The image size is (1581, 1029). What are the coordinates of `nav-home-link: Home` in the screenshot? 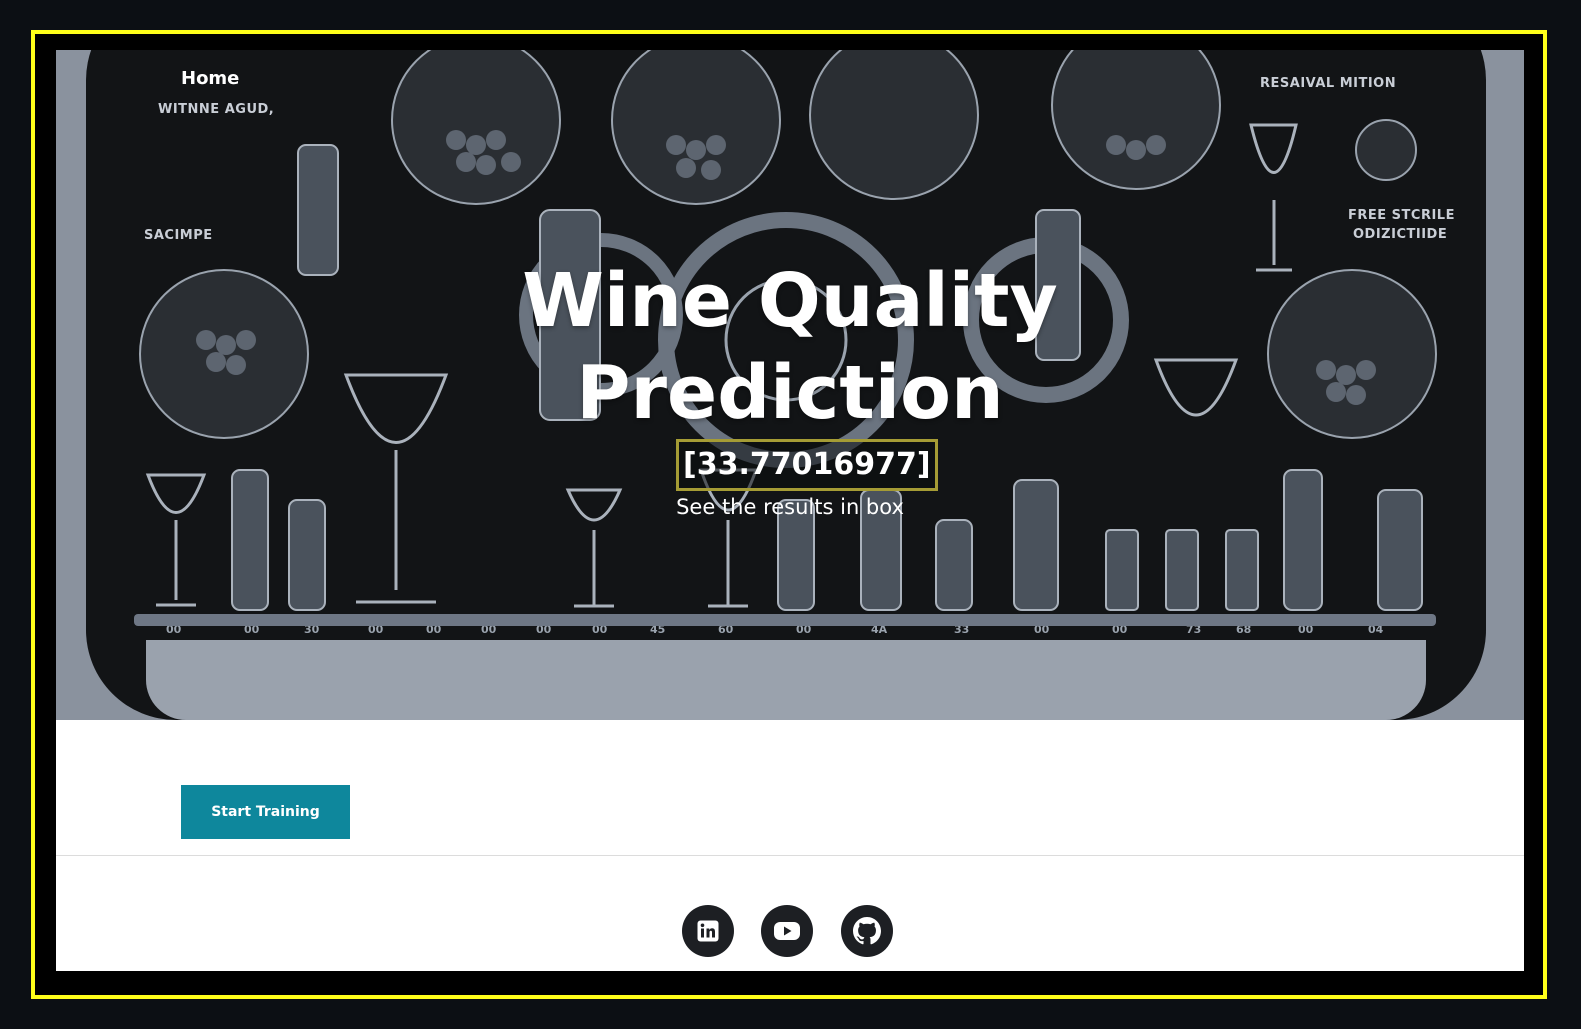 It's located at (210, 78).